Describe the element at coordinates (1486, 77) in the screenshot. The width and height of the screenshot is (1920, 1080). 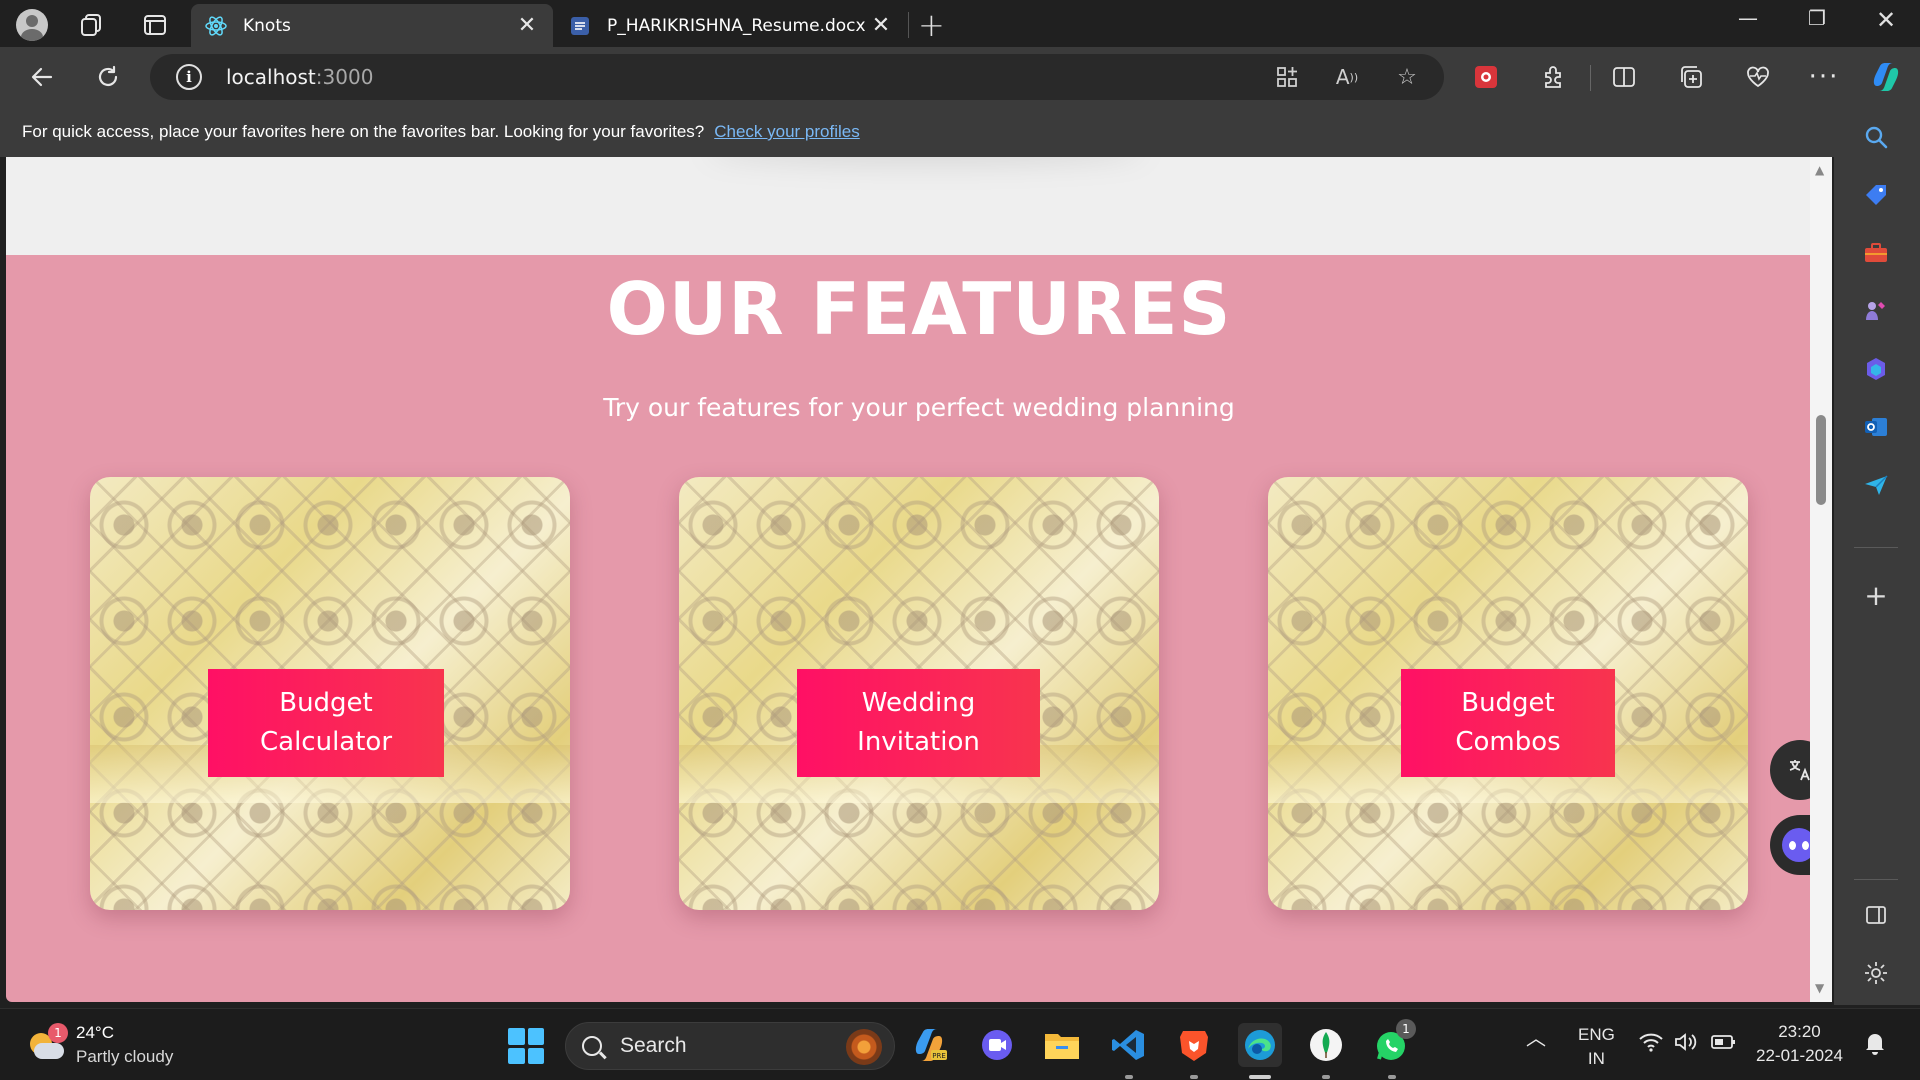
I see `extension-red-icon` at that location.